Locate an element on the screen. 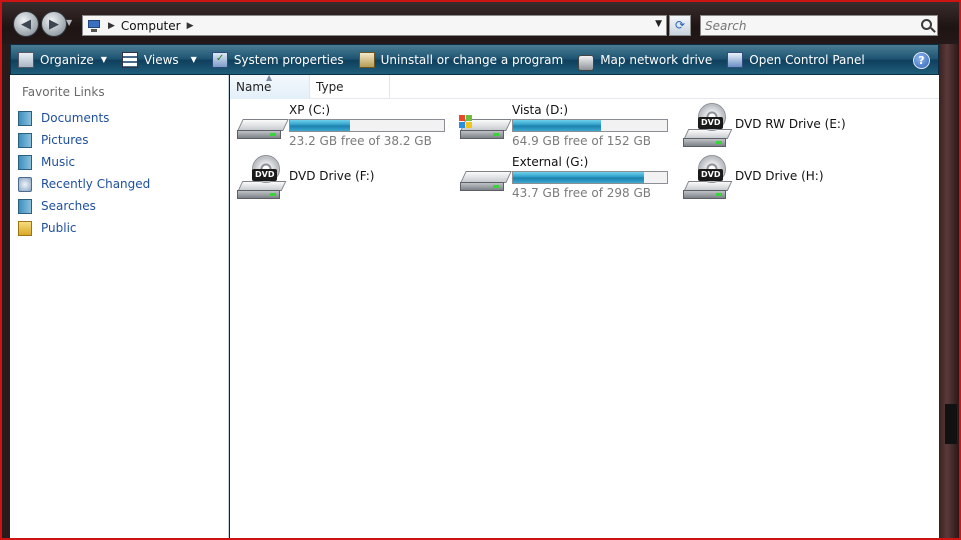 The width and height of the screenshot is (961, 540). uninstall-icon is located at coordinates (366, 59).